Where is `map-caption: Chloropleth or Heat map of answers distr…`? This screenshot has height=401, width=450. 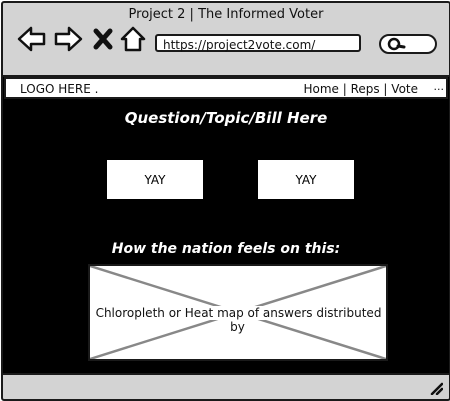 map-caption: Chloropleth or Heat map of answers distr… is located at coordinates (238, 320).